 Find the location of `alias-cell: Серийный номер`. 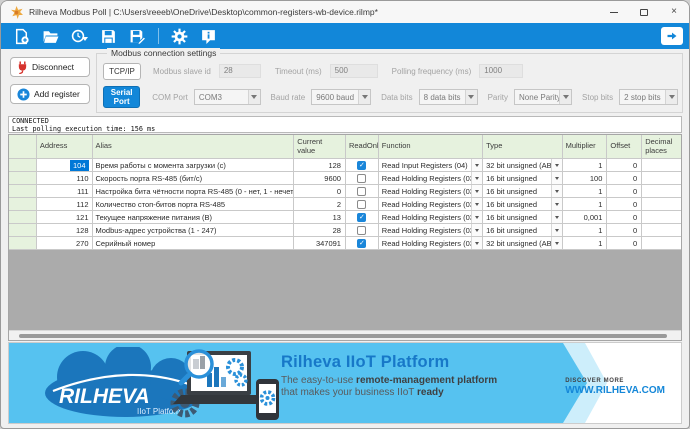

alias-cell: Серийный номер is located at coordinates (193, 243).